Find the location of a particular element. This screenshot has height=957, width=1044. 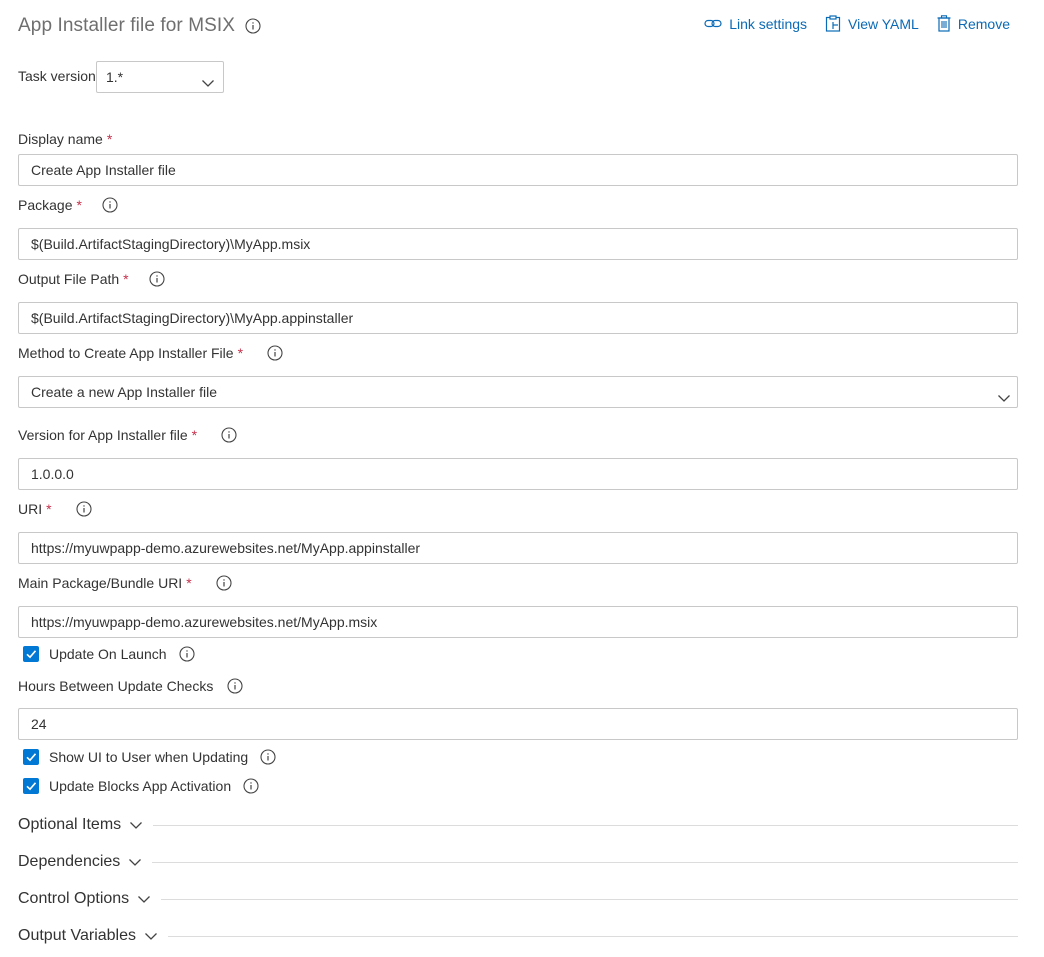

display-name-input: Create App Installer file is located at coordinates (518, 170).